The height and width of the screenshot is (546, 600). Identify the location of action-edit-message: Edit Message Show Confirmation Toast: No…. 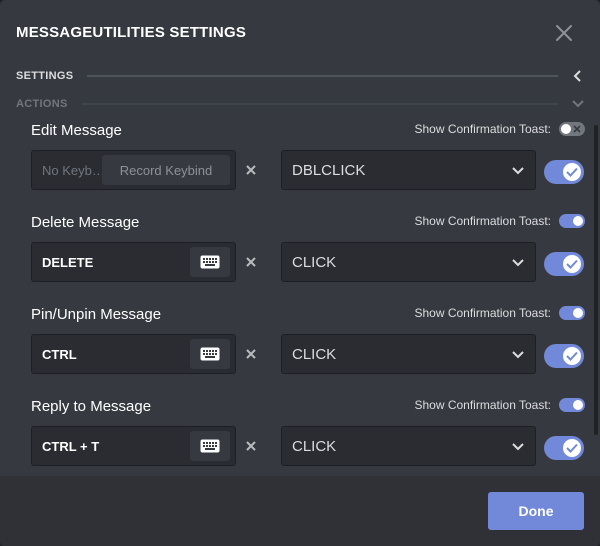
(308, 156).